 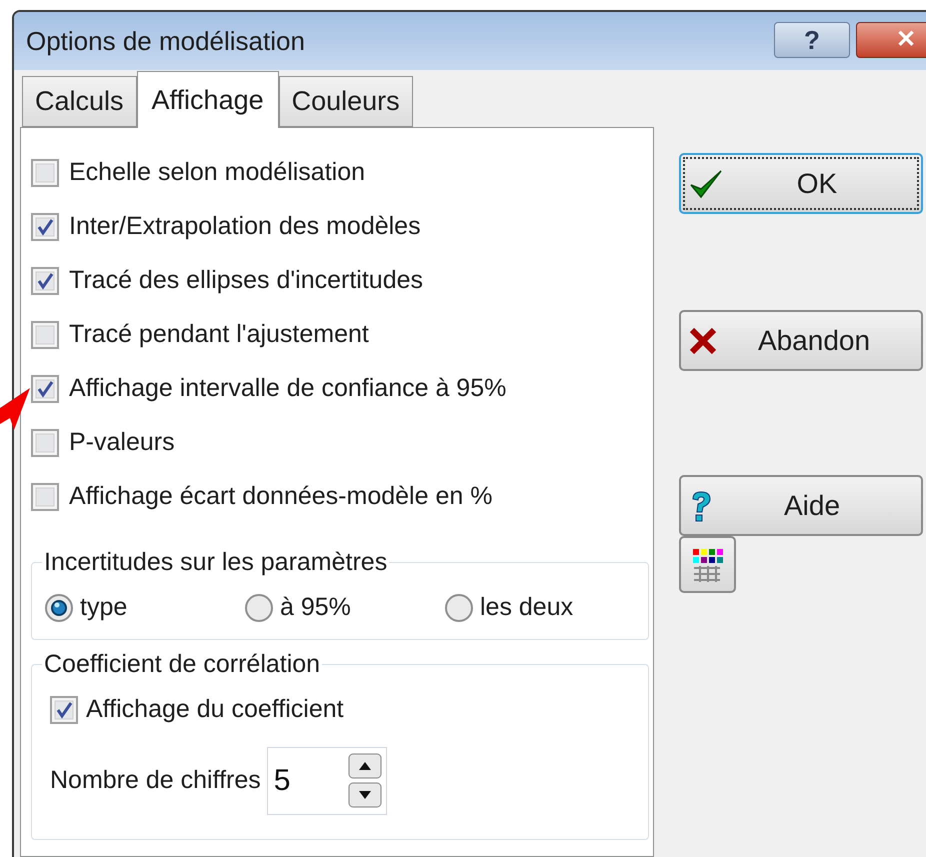 I want to click on cross-icon, so click(x=703, y=340).